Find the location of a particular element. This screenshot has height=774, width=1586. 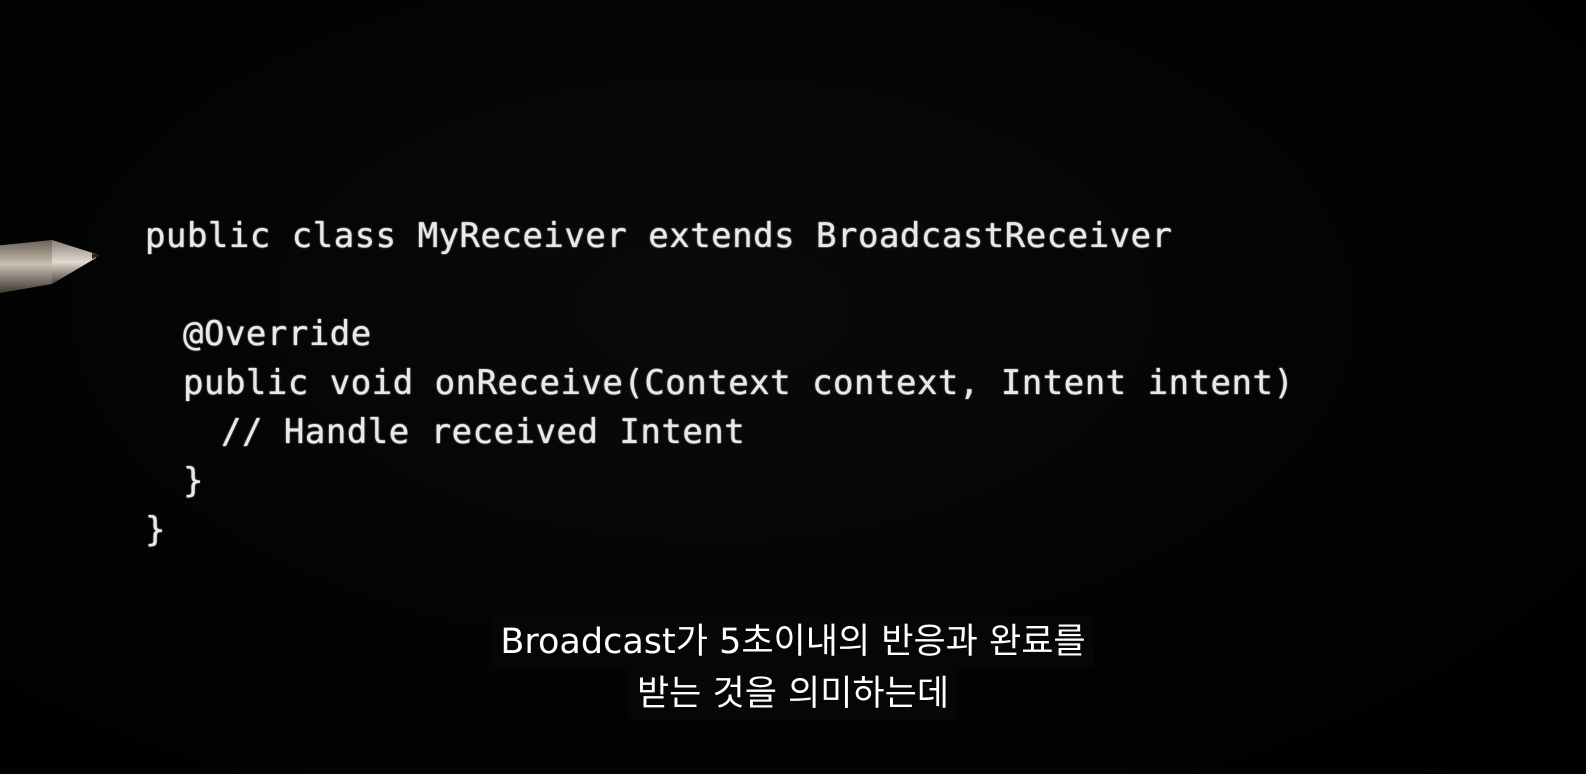

code-line-override-annotation: @Override is located at coordinates (277, 334).